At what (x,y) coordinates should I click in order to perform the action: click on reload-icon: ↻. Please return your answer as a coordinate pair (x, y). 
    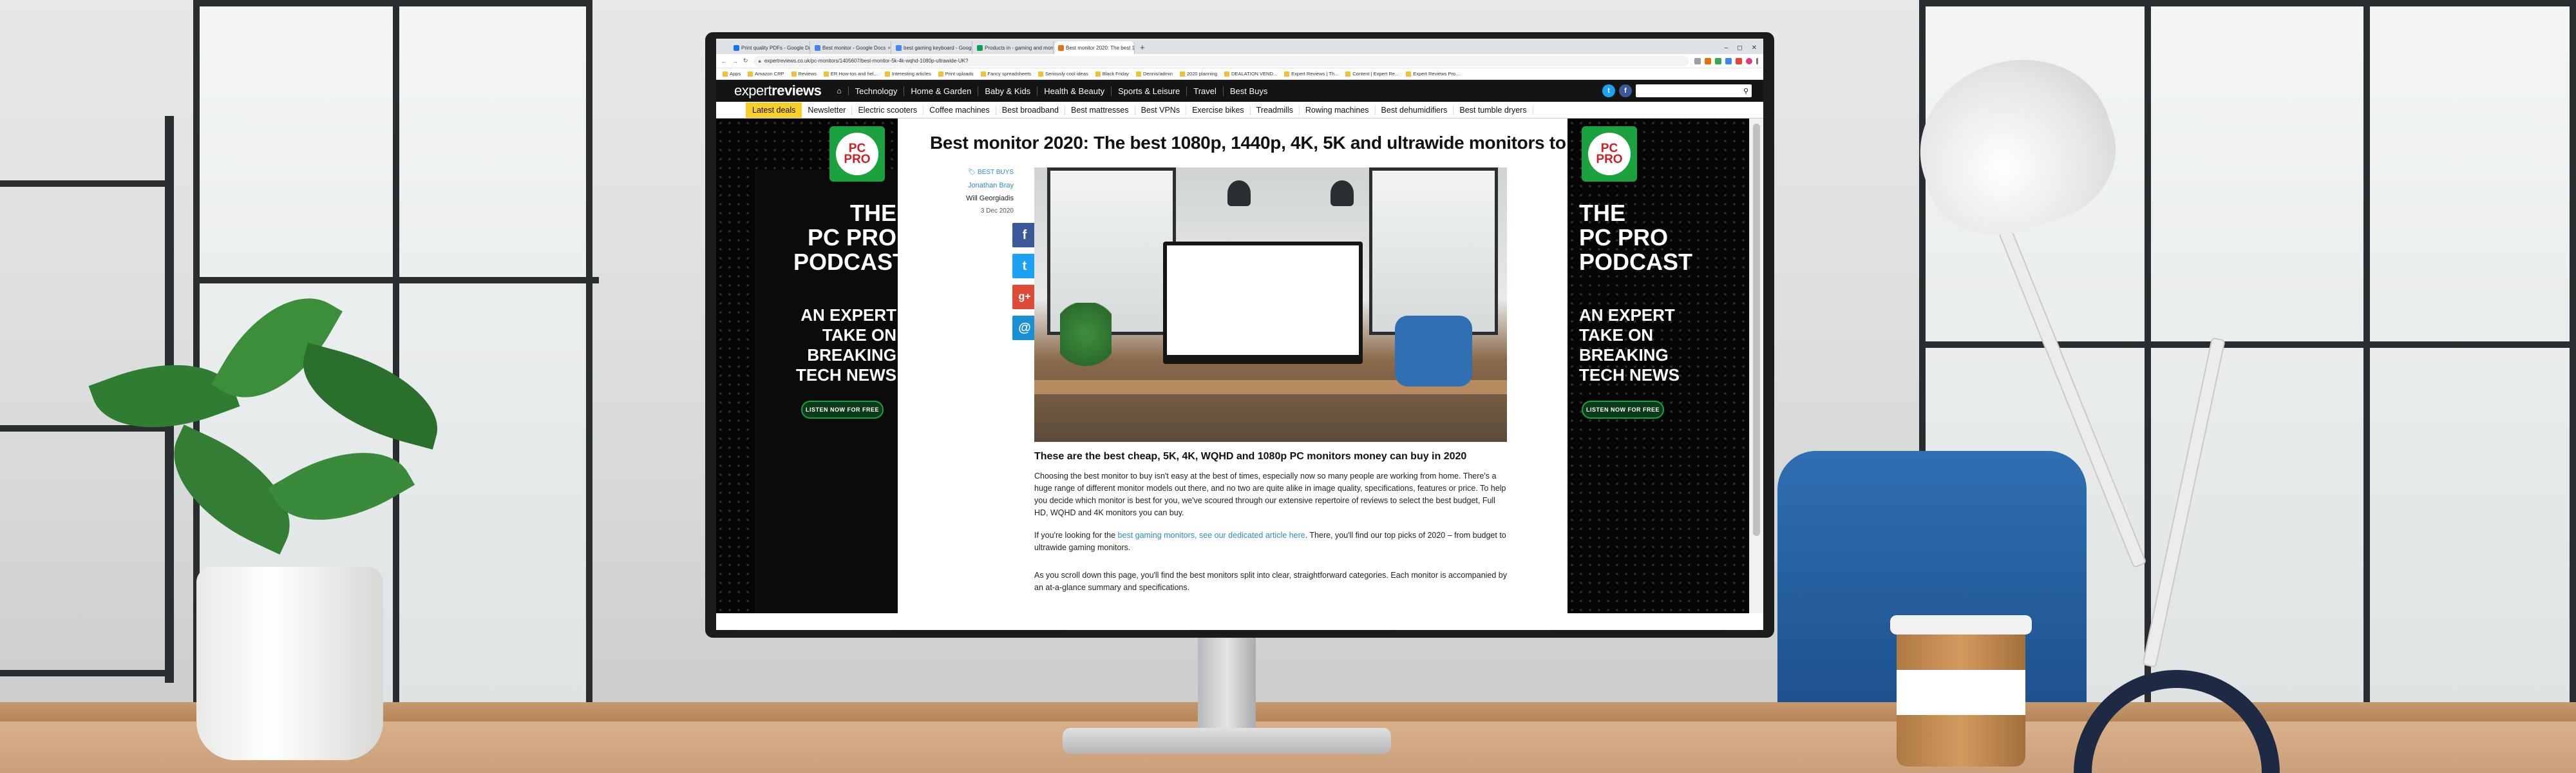
    Looking at the image, I should click on (746, 61).